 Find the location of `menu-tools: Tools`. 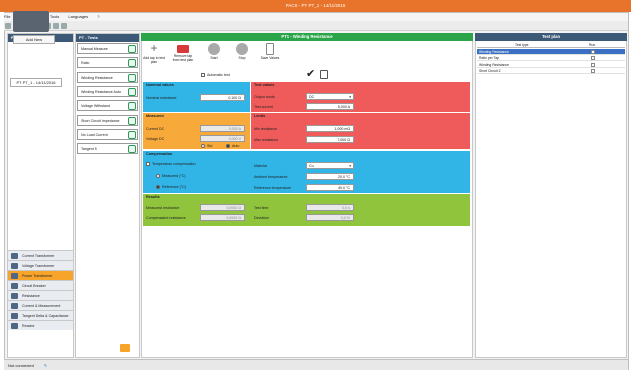

menu-tools: Tools is located at coordinates (54, 16).